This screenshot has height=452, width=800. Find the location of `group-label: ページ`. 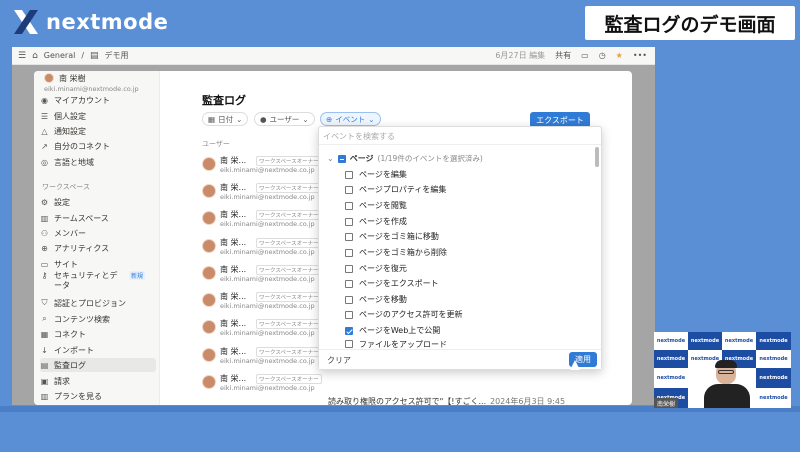

group-label: ページ is located at coordinates (361, 158).